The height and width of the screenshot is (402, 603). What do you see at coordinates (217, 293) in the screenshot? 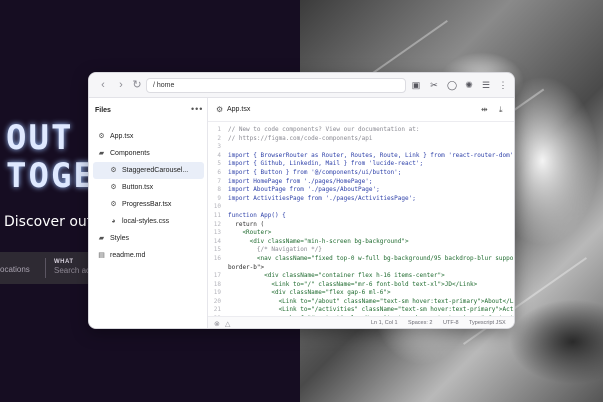
I see `line-number: 19` at bounding box center [217, 293].